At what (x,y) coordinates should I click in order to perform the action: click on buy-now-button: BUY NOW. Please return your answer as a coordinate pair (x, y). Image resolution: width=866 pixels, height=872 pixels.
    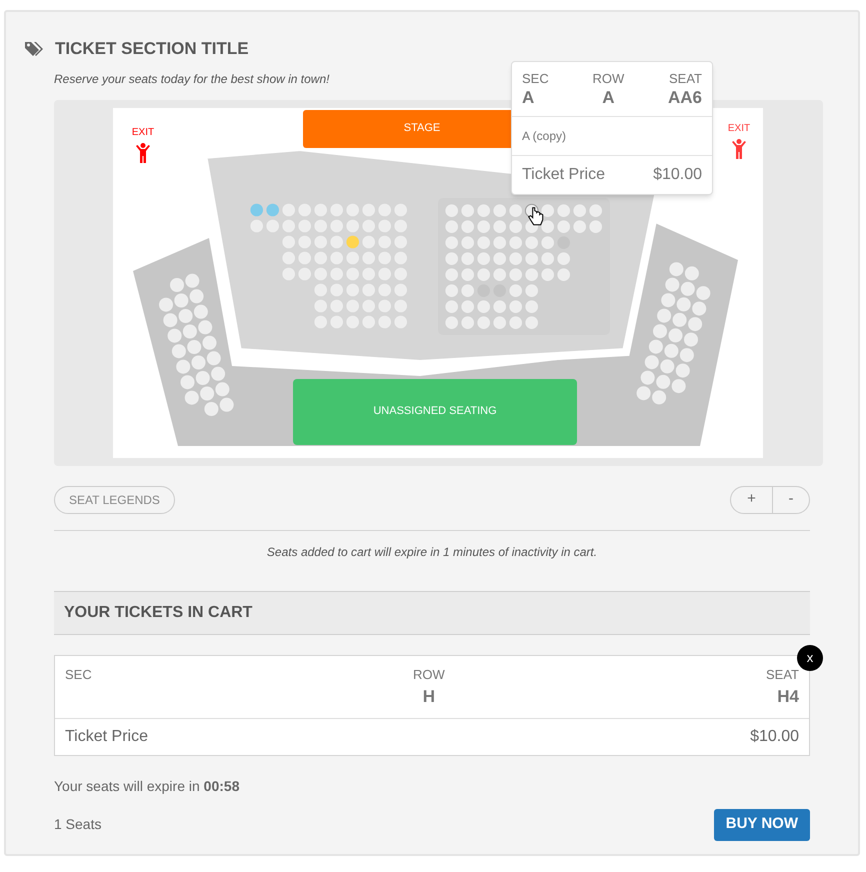
    Looking at the image, I should click on (762, 824).